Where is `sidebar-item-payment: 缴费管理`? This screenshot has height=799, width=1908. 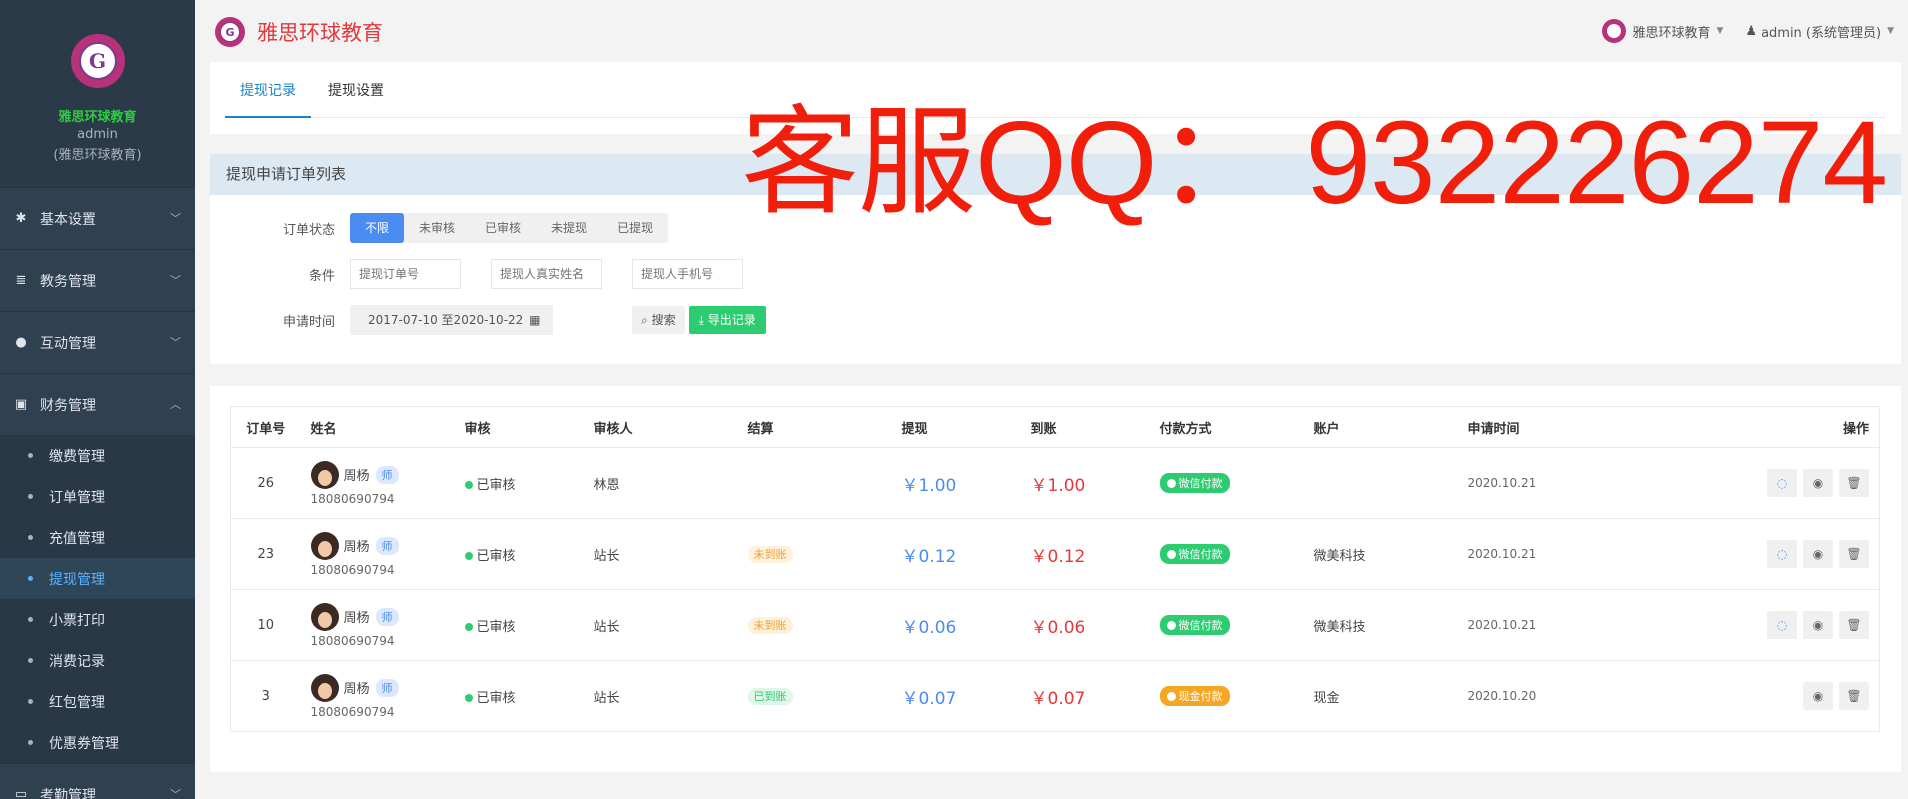 sidebar-item-payment: 缴费管理 is located at coordinates (97, 455).